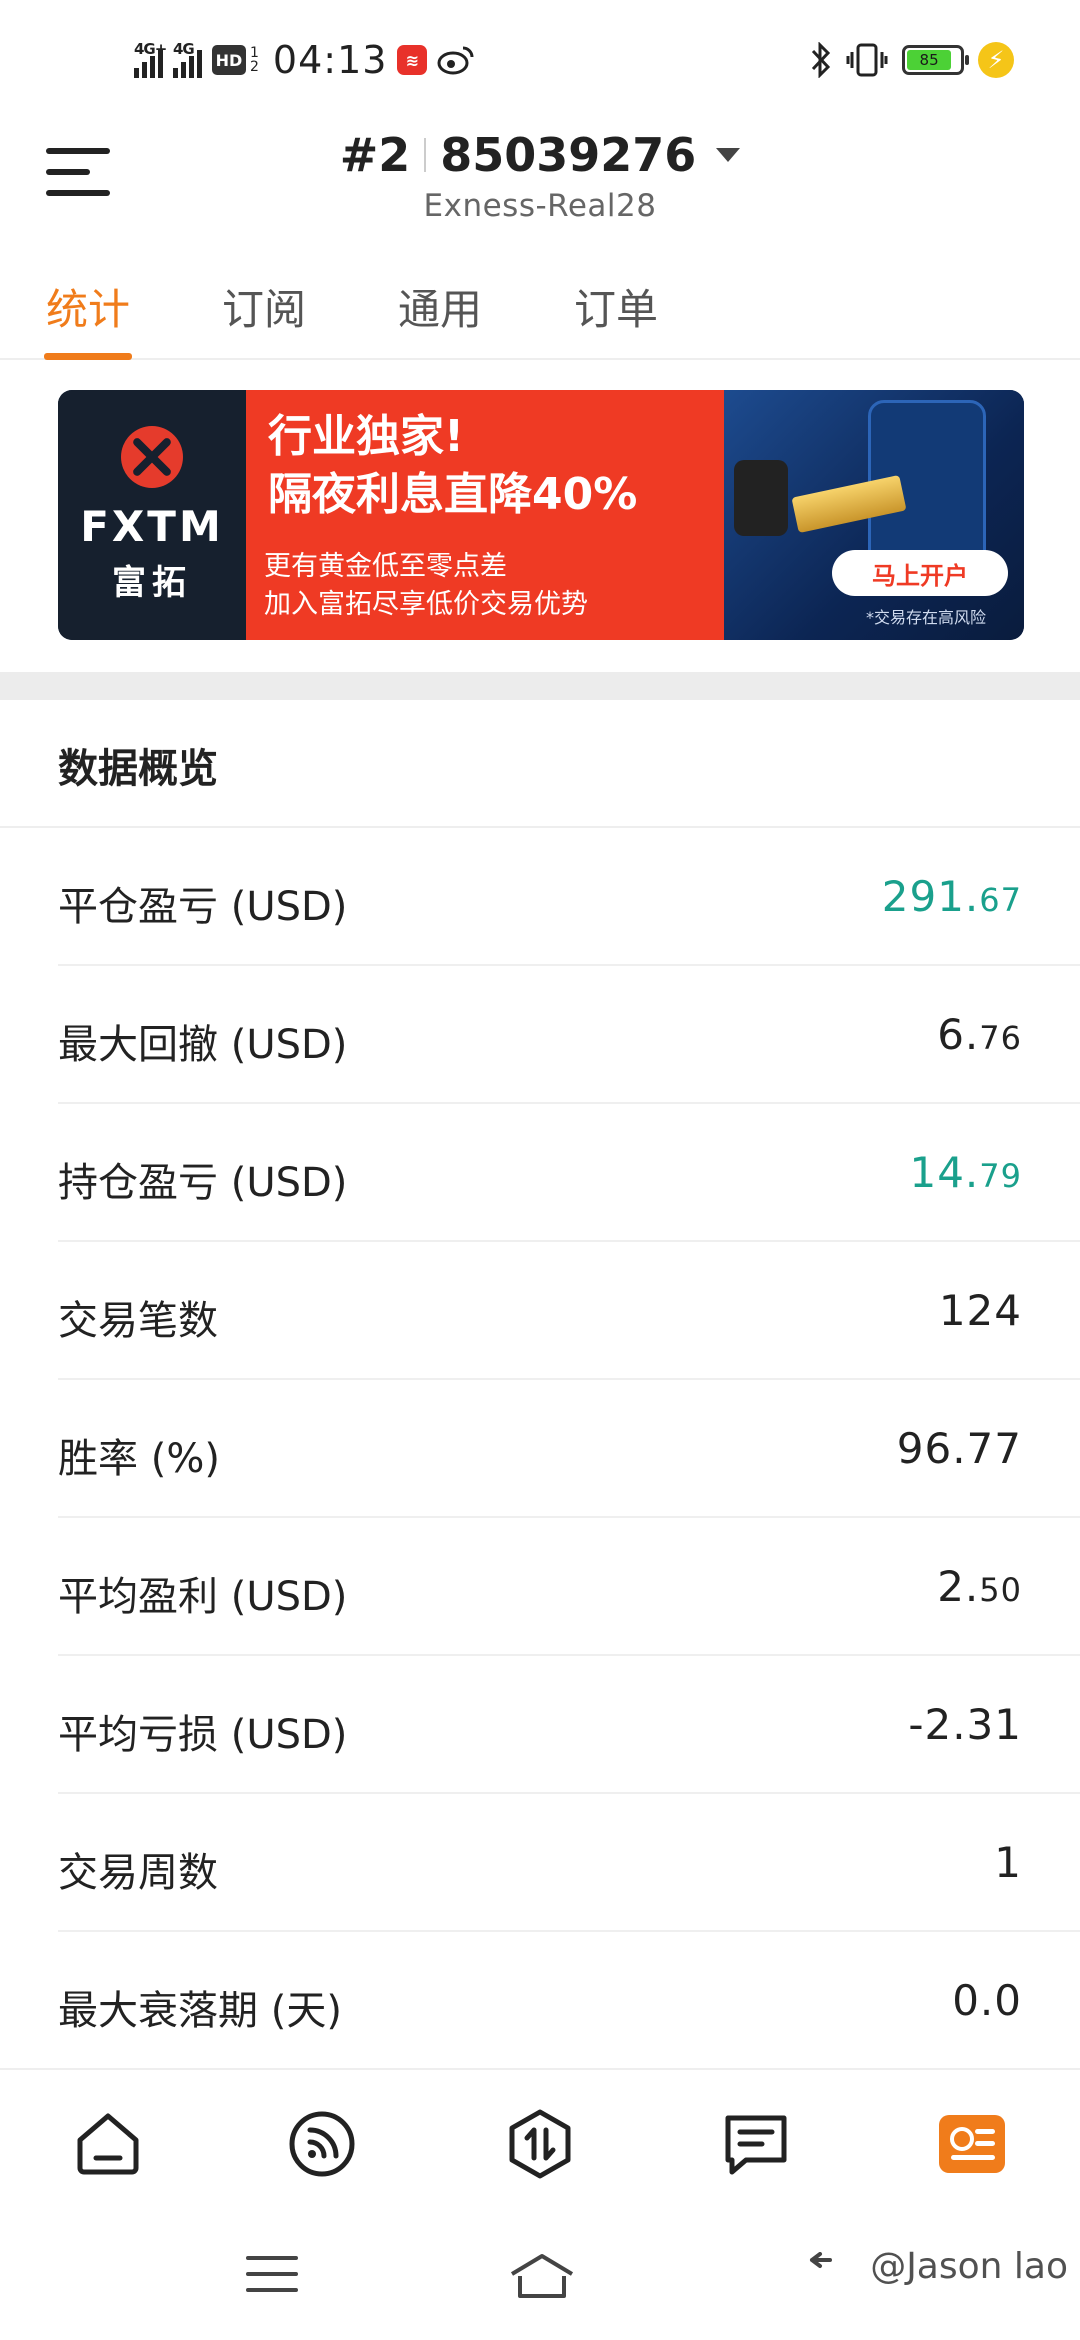  Describe the element at coordinates (254, 67) in the screenshot. I see `hd-sim-2: 2` at that location.